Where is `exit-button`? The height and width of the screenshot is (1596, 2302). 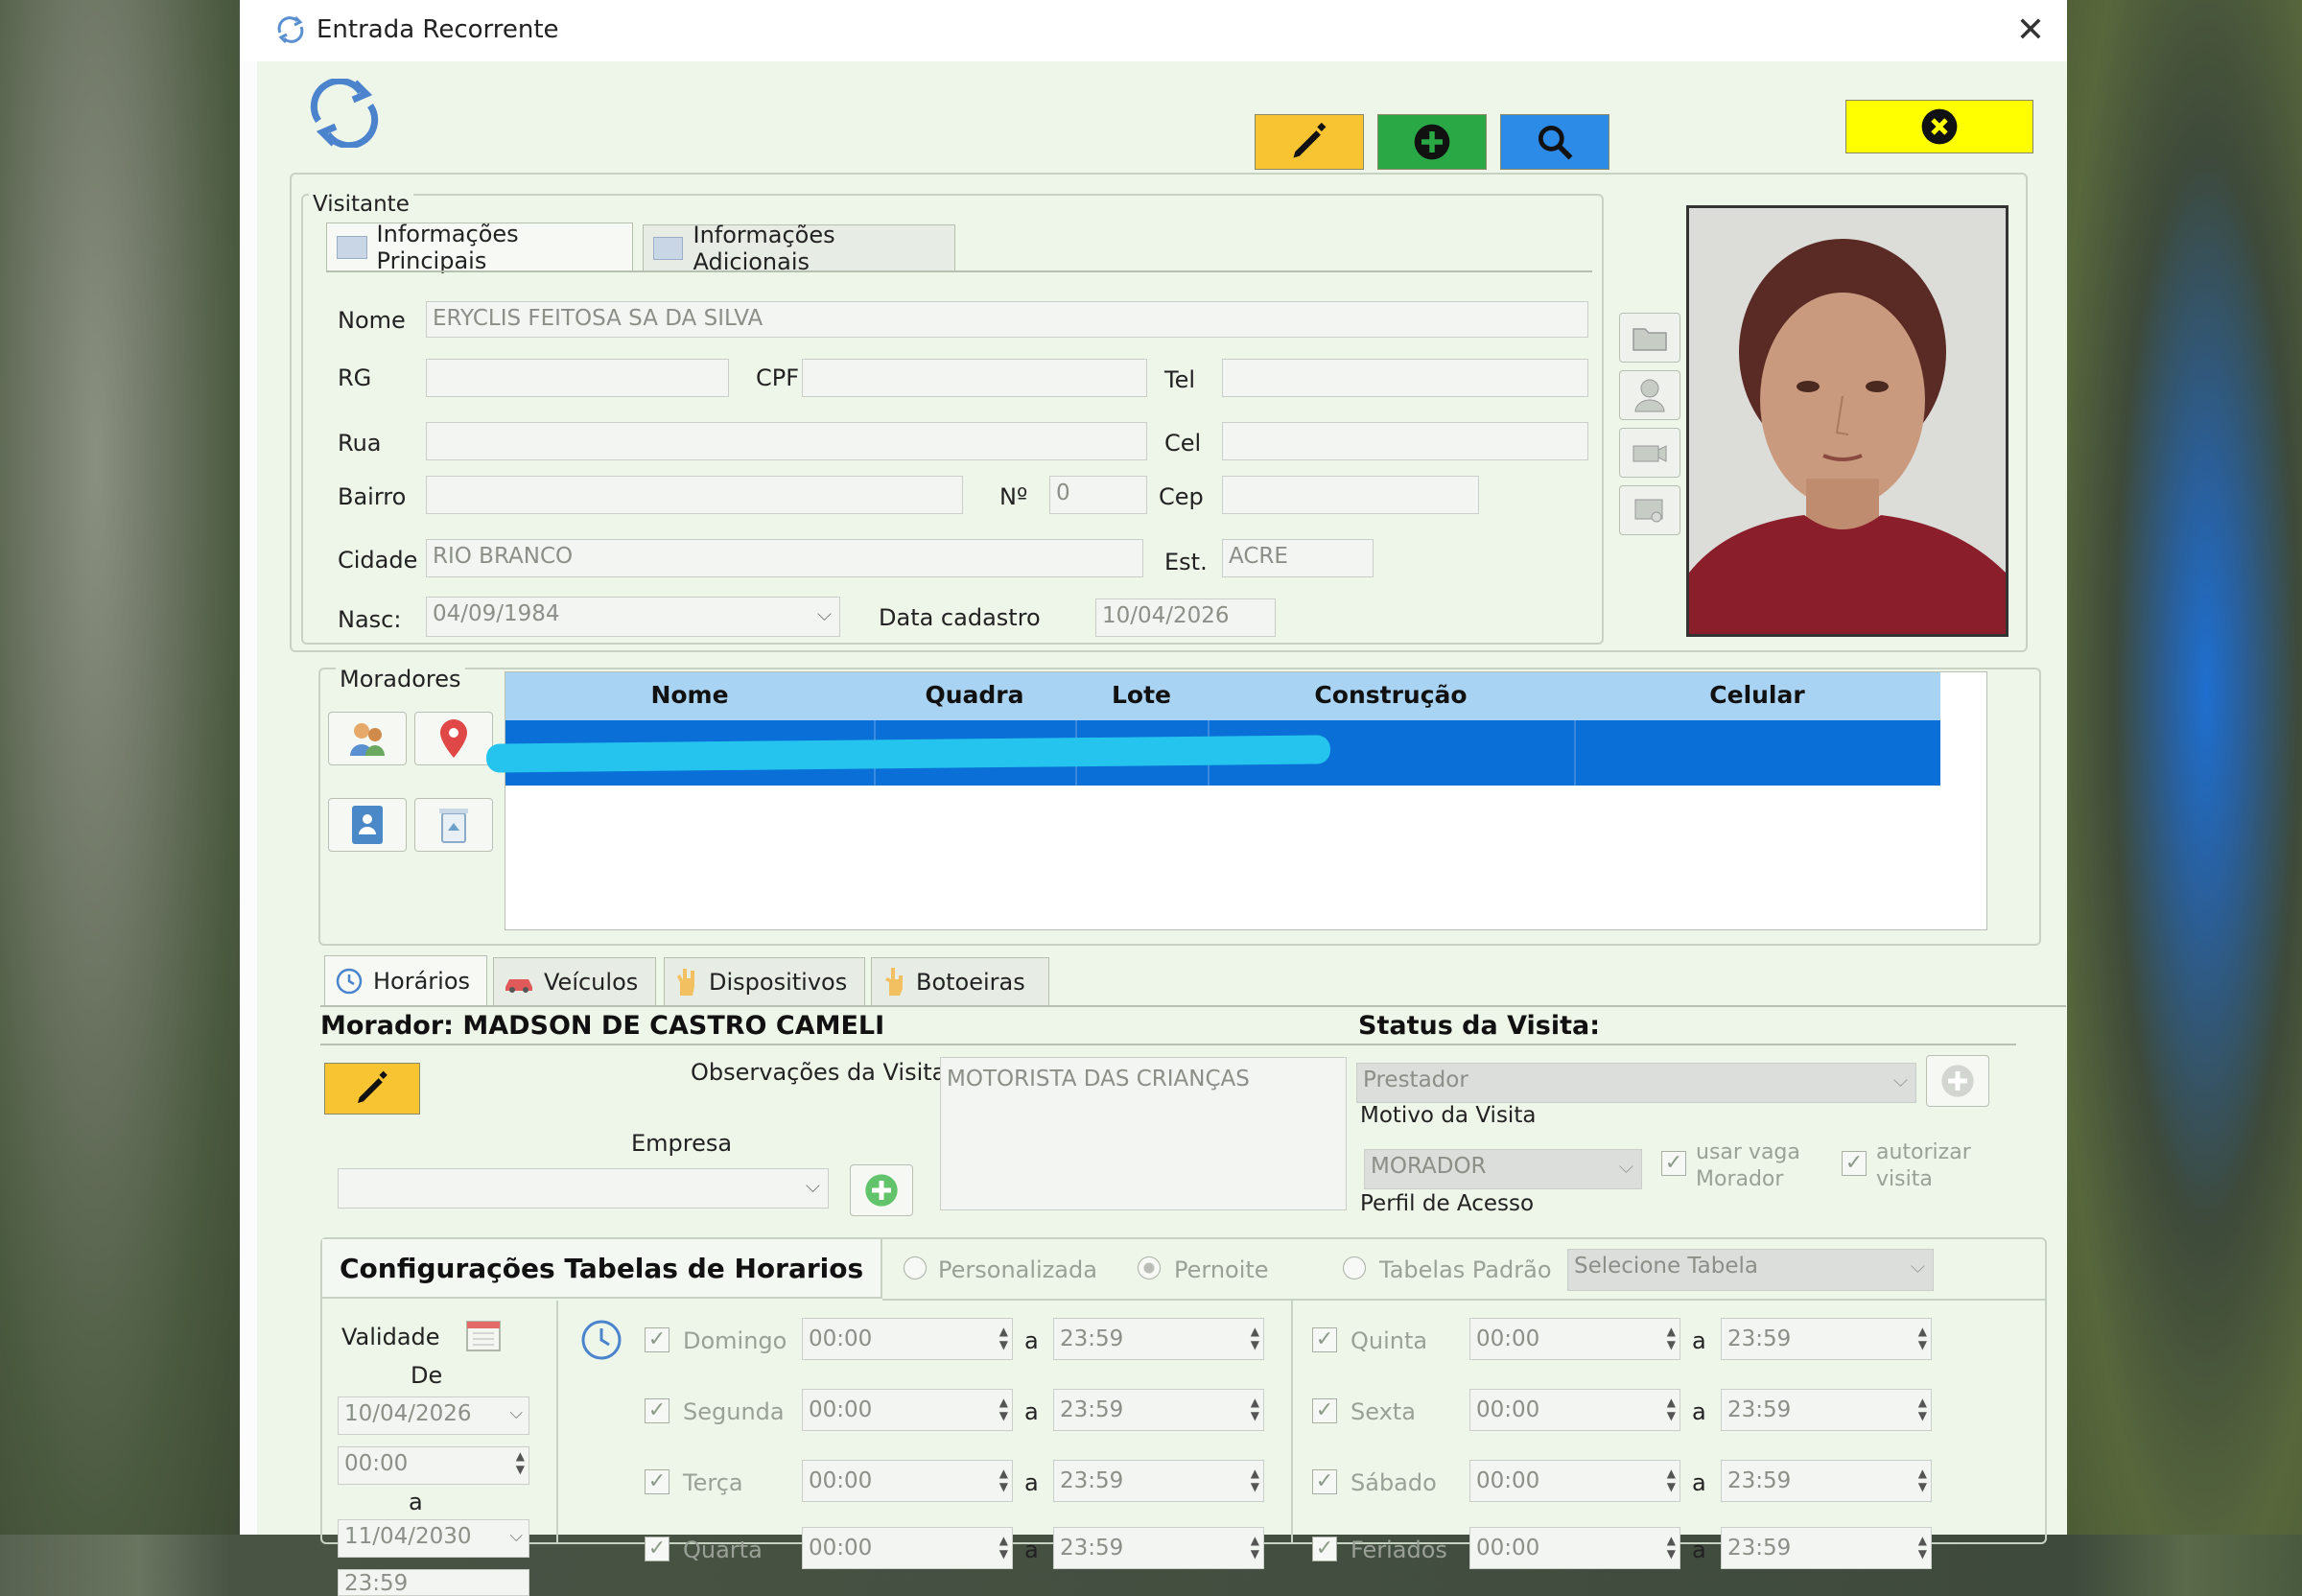
exit-button is located at coordinates (1939, 126).